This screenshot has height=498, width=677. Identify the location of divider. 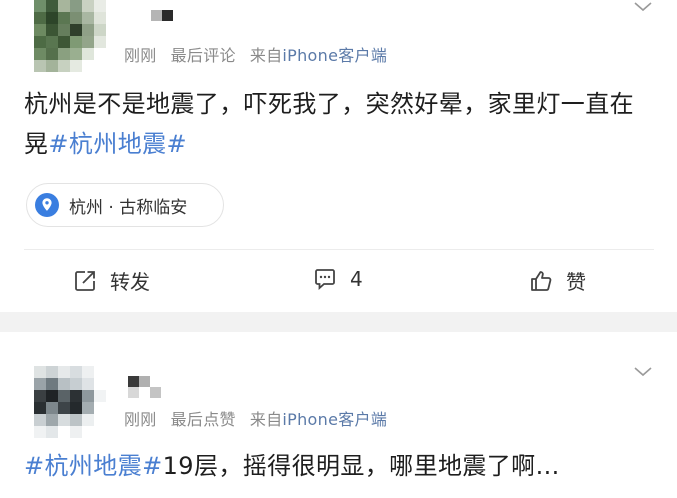
(339, 249).